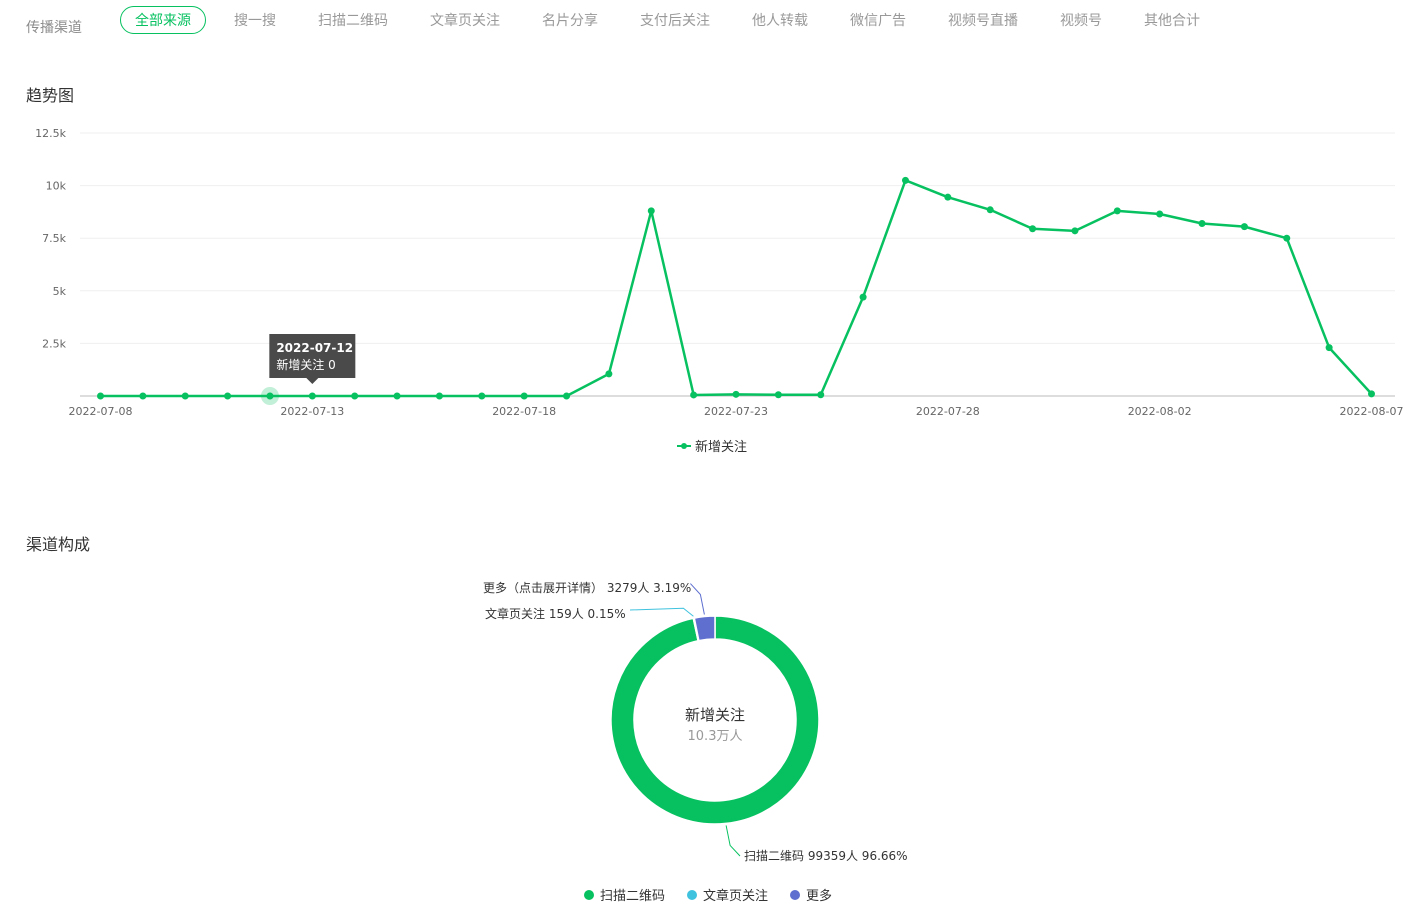  I want to click on legend-line-marker, so click(684, 445).